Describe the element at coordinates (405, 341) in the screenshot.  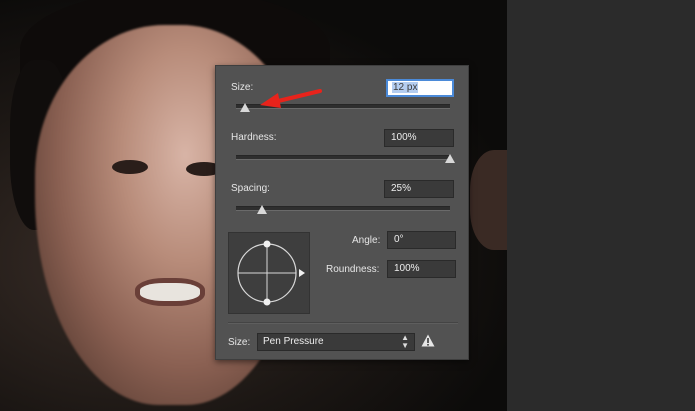
I see `up-down-arrows-icon: ▲ ▼` at that location.